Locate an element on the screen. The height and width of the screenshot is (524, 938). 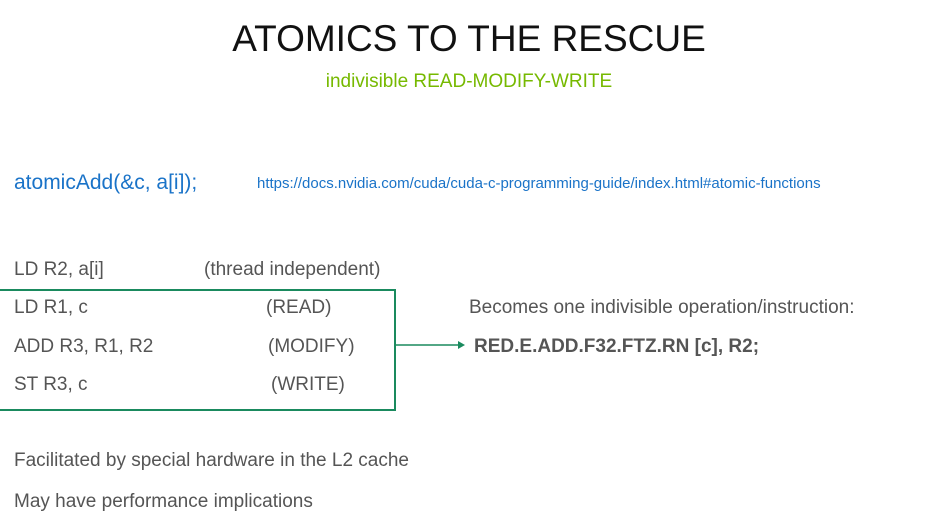
note-write: (WRITE) is located at coordinates (308, 384).